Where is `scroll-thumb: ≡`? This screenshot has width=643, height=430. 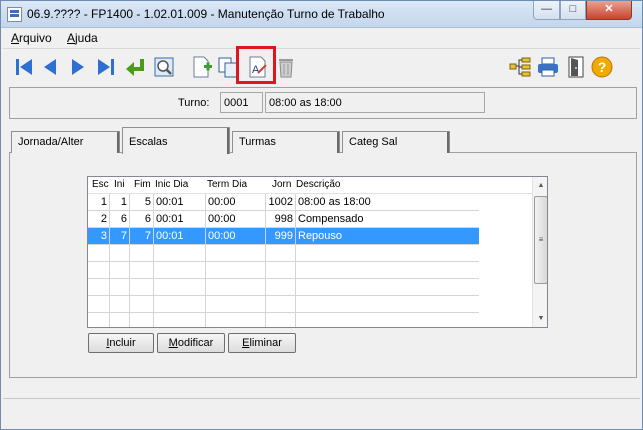 scroll-thumb: ≡ is located at coordinates (540, 240).